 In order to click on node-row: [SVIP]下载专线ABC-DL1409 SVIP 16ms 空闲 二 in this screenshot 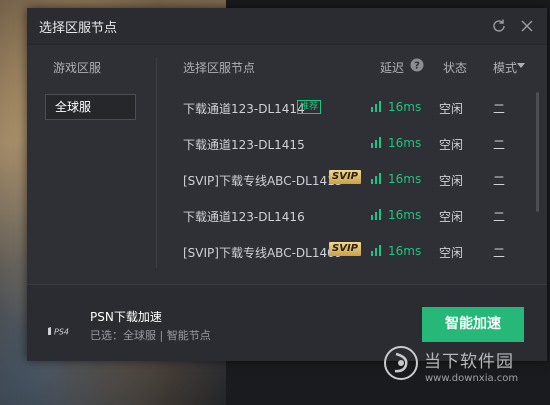, I will do `click(352, 252)`.